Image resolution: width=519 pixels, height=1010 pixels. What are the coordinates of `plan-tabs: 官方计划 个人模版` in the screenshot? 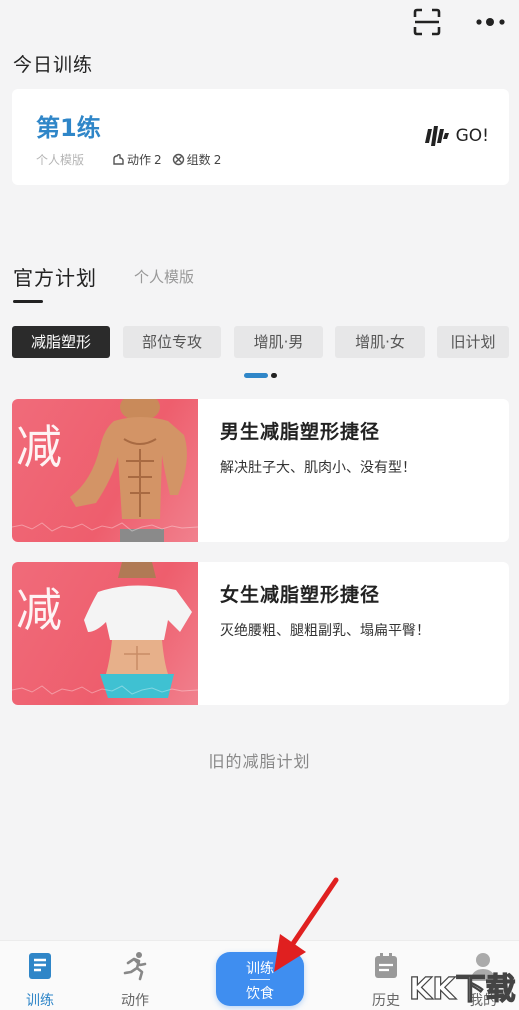 It's located at (163, 284).